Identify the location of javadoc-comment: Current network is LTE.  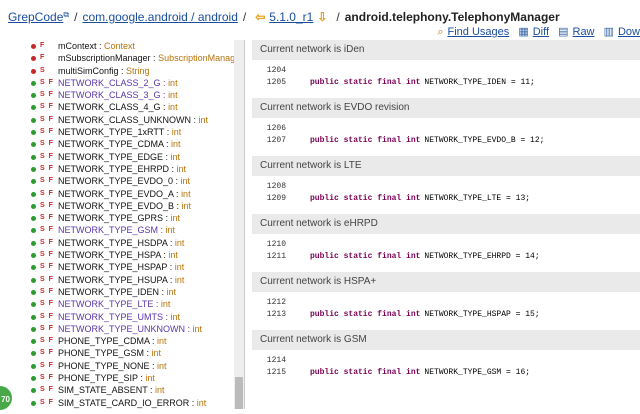
(446, 166).